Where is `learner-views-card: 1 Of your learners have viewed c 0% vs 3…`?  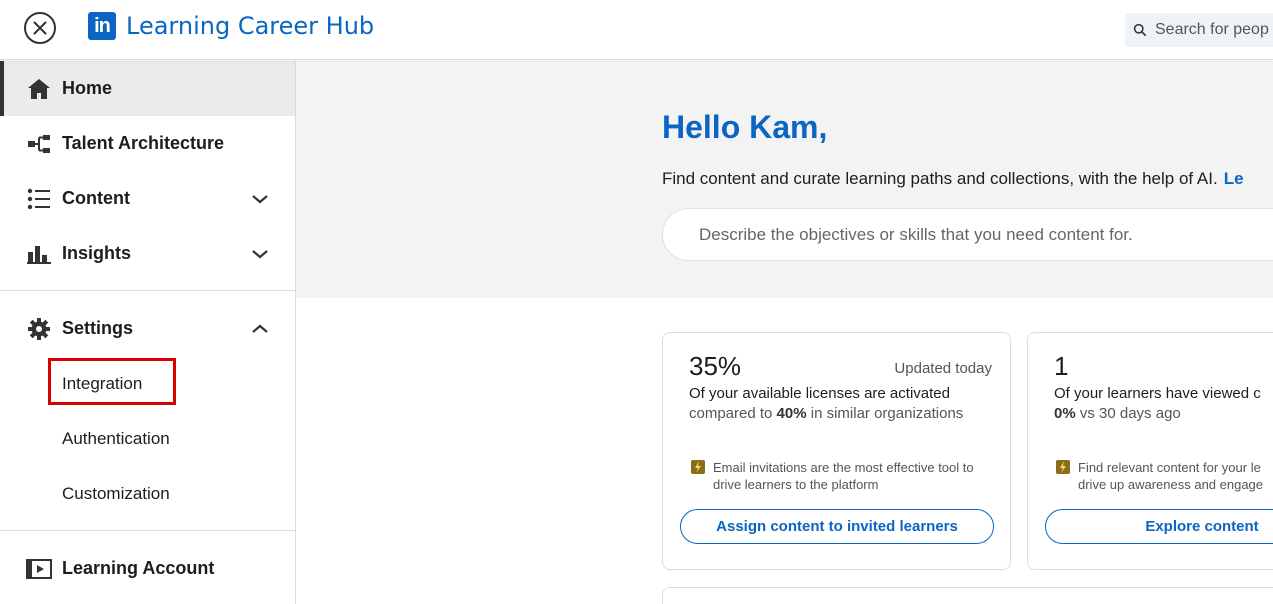 learner-views-card: 1 Of your learners have viewed c 0% vs 3… is located at coordinates (1150, 451).